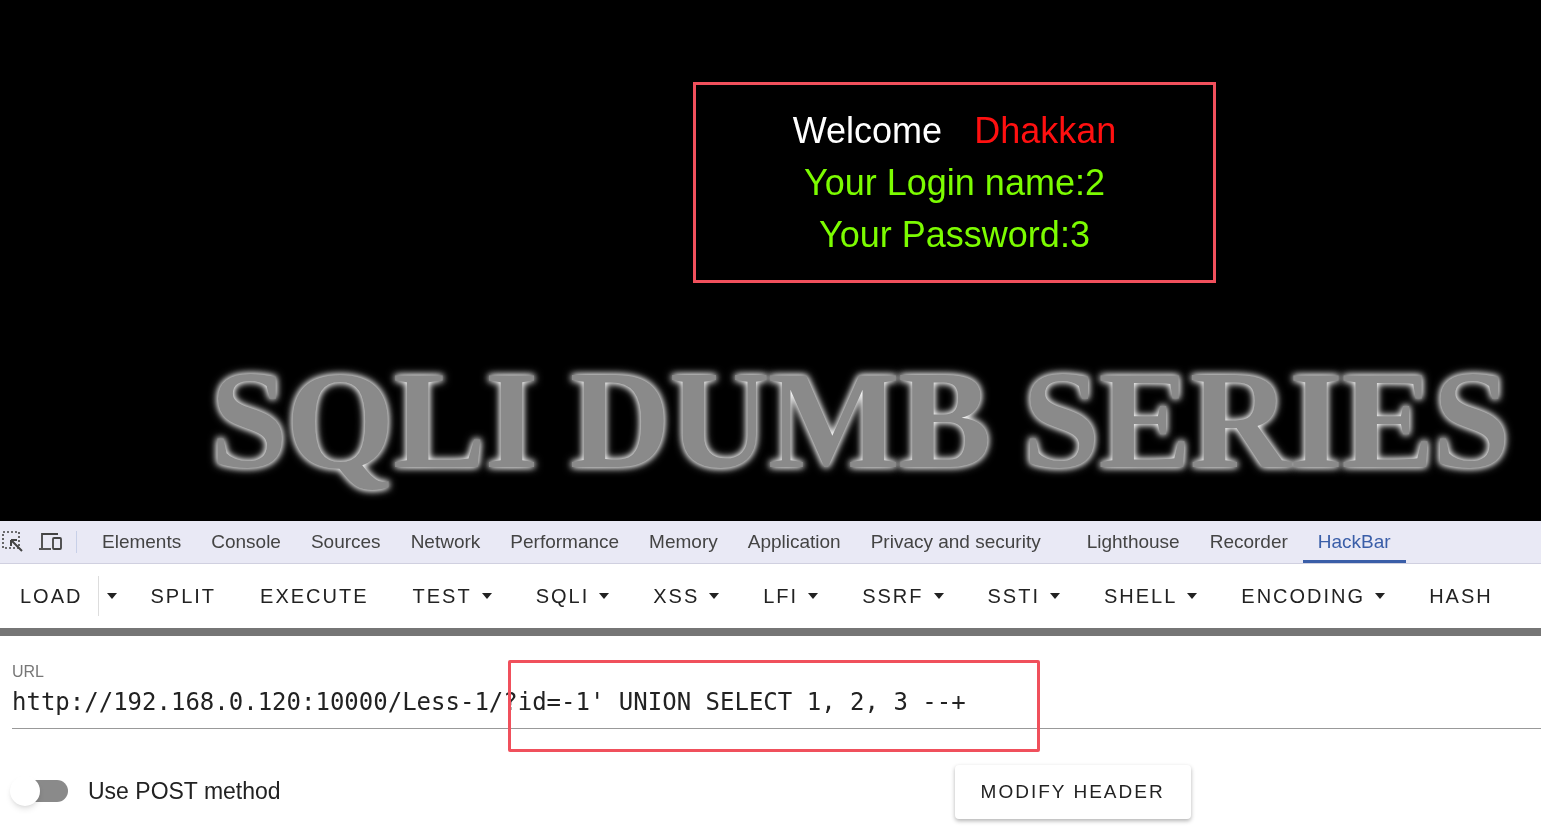 Image resolution: width=1541 pixels, height=834 pixels. I want to click on toolbar-button: SSRF, so click(903, 596).